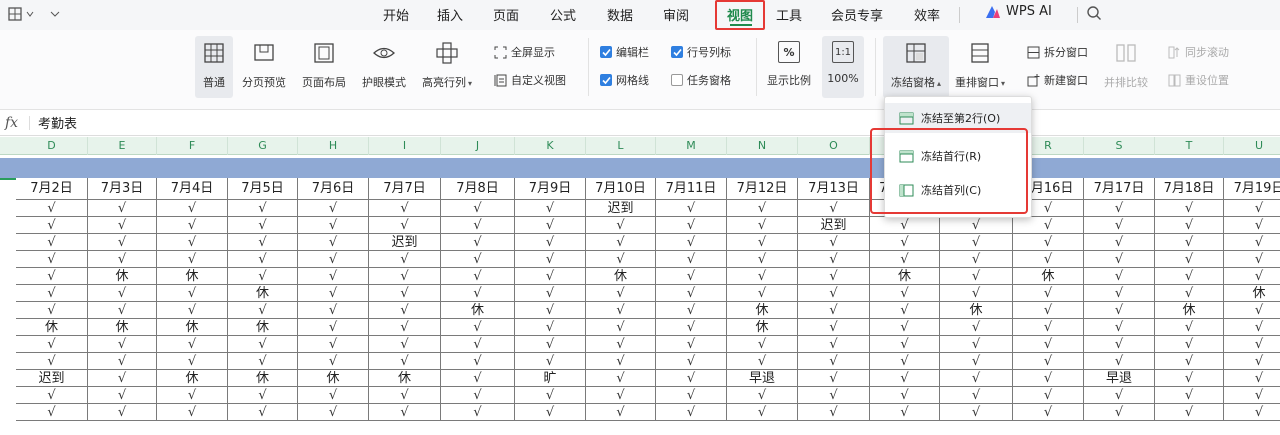 The width and height of the screenshot is (1280, 435). Describe the element at coordinates (834, 225) in the screenshot. I see `attendance-cell: 迟到` at that location.